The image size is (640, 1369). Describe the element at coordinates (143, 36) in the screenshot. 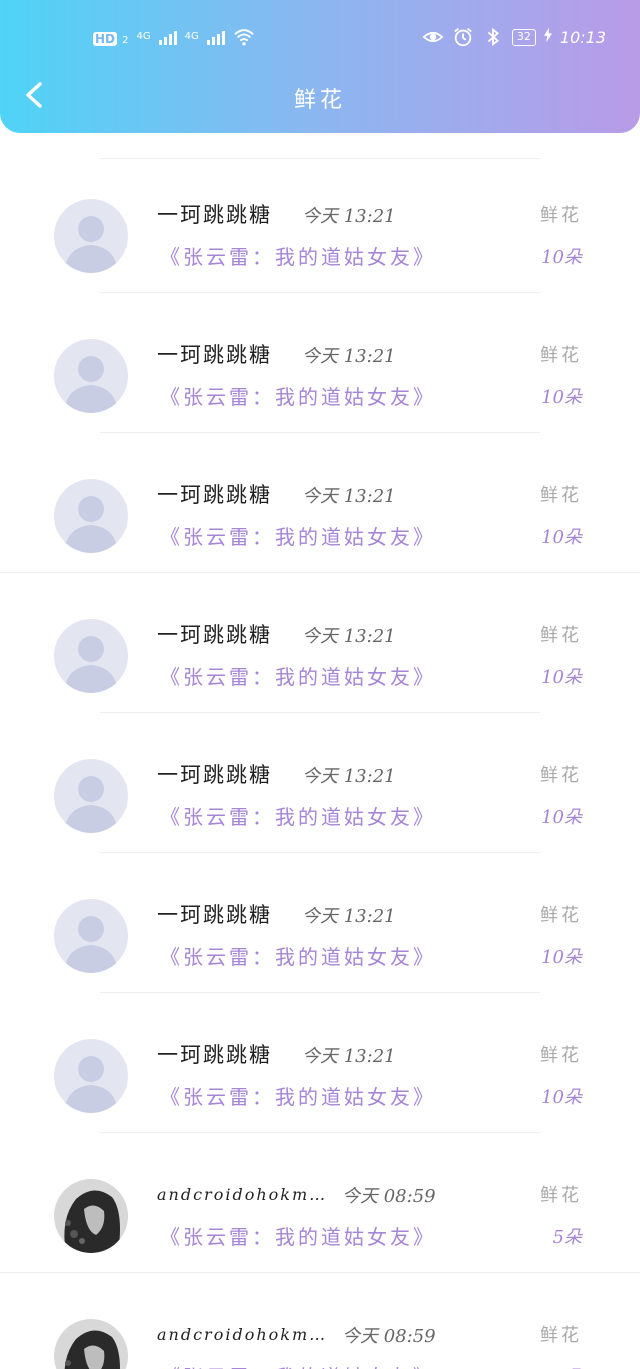

I see `network-type-1: 4G` at that location.